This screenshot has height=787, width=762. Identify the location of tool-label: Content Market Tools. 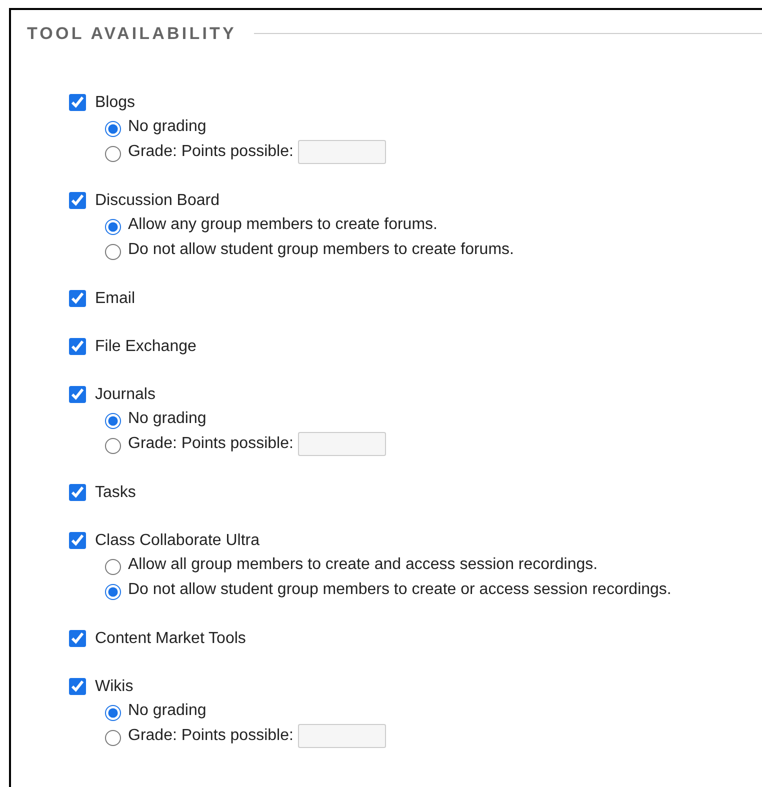
(170, 638).